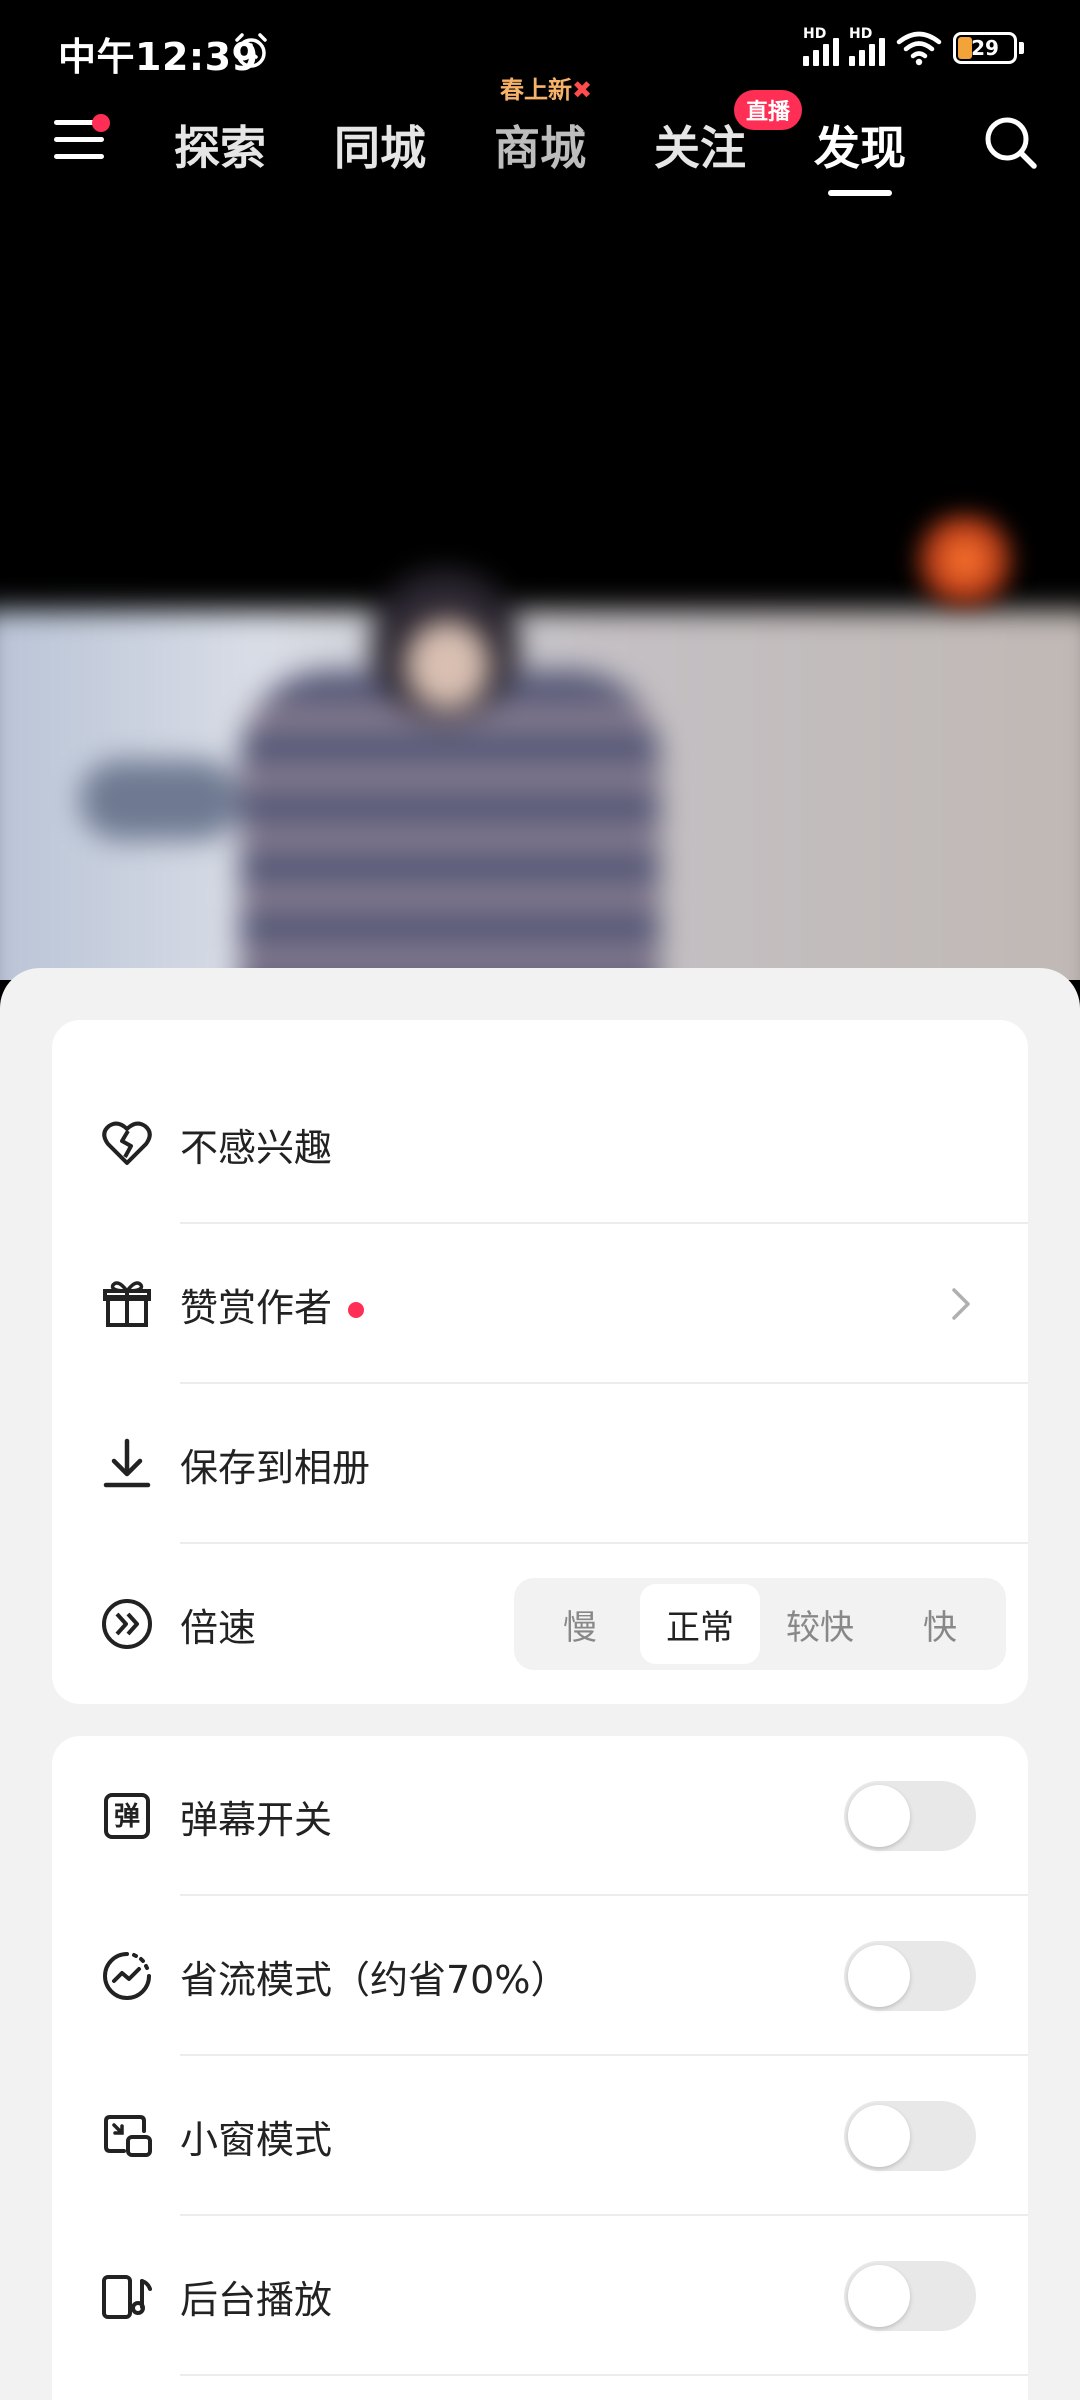 Image resolution: width=1080 pixels, height=2400 pixels. I want to click on download-icon, so click(127, 1463).